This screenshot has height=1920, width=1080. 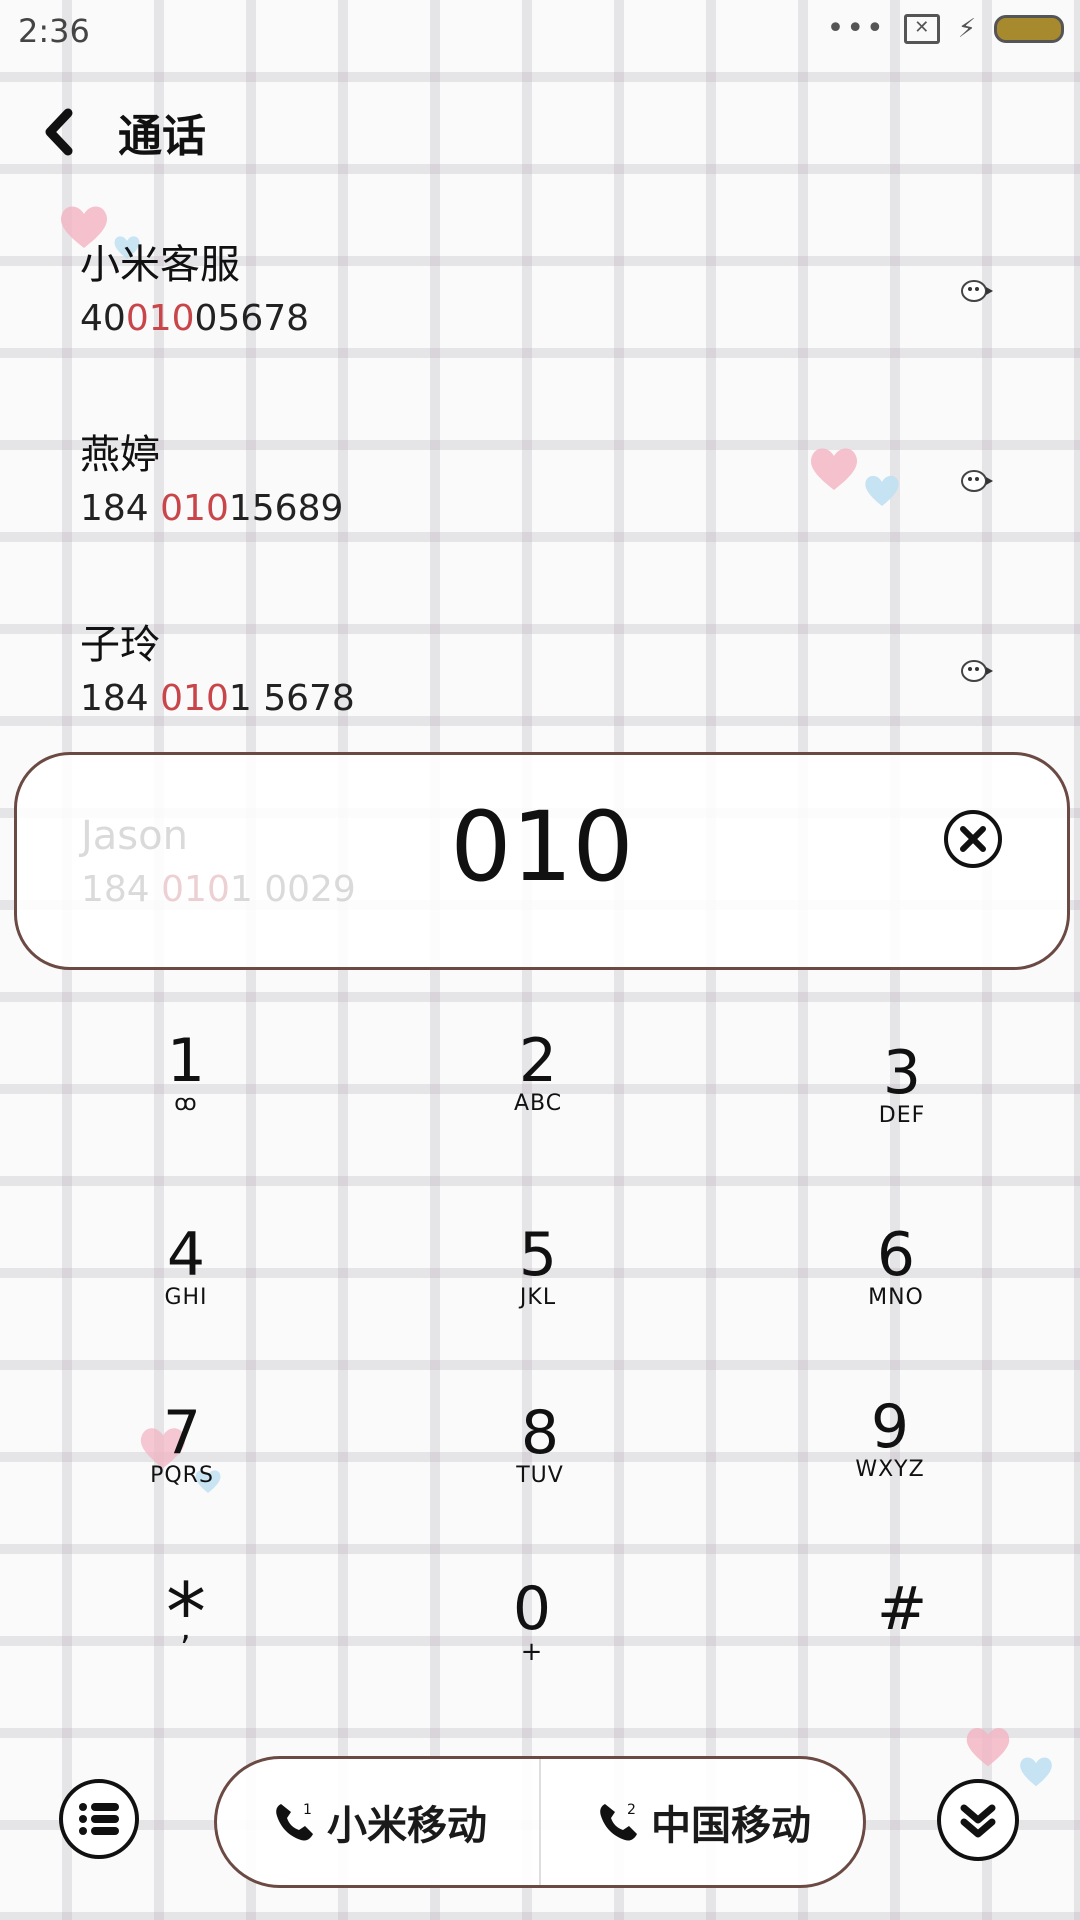 What do you see at coordinates (921, 29) in the screenshot?
I see `no-sim-icon: ✕` at bounding box center [921, 29].